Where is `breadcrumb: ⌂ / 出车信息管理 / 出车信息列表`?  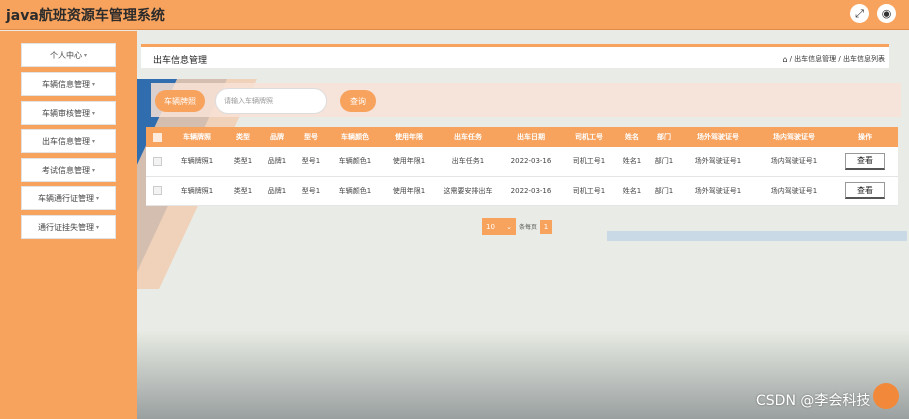
breadcrumb: ⌂ / 出车信息管理 / 出车信息列表 is located at coordinates (834, 59).